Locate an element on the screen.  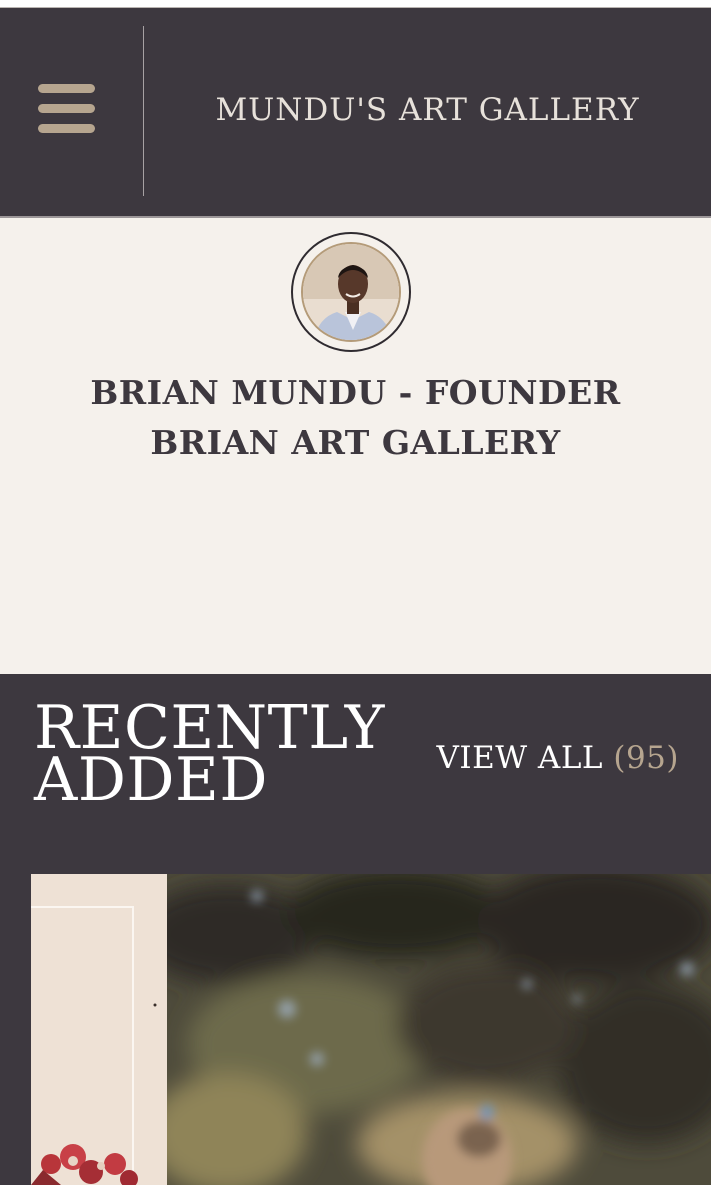
site-title: MUNDU'S ART GALLERY is located at coordinates (427, 110).